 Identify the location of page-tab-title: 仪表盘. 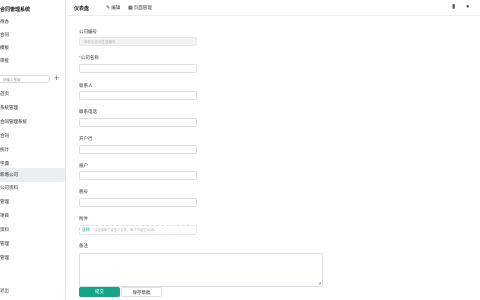
(81, 8).